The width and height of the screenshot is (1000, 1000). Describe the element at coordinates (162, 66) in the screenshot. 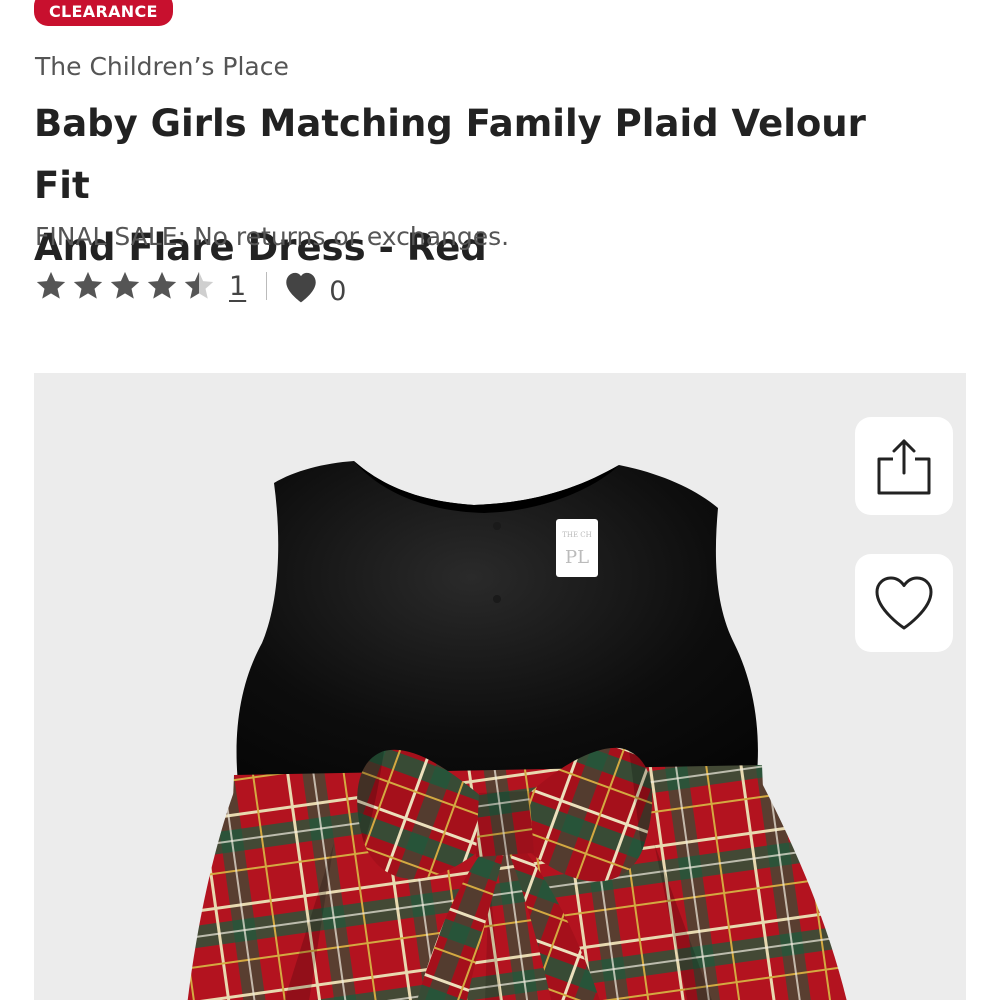

I see `brand-name: The Children’s Place` at that location.